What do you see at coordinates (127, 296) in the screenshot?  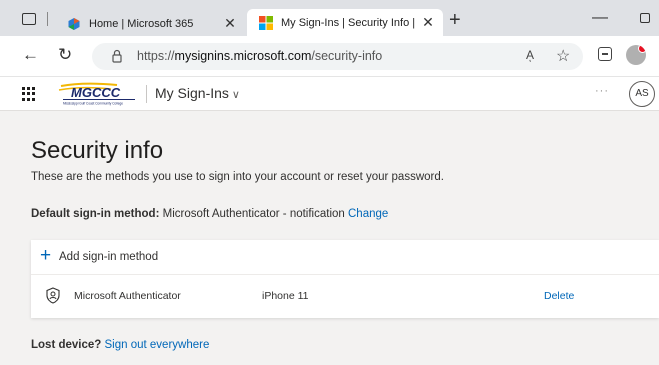 I see `method-name: Microsoft Authenticator` at bounding box center [127, 296].